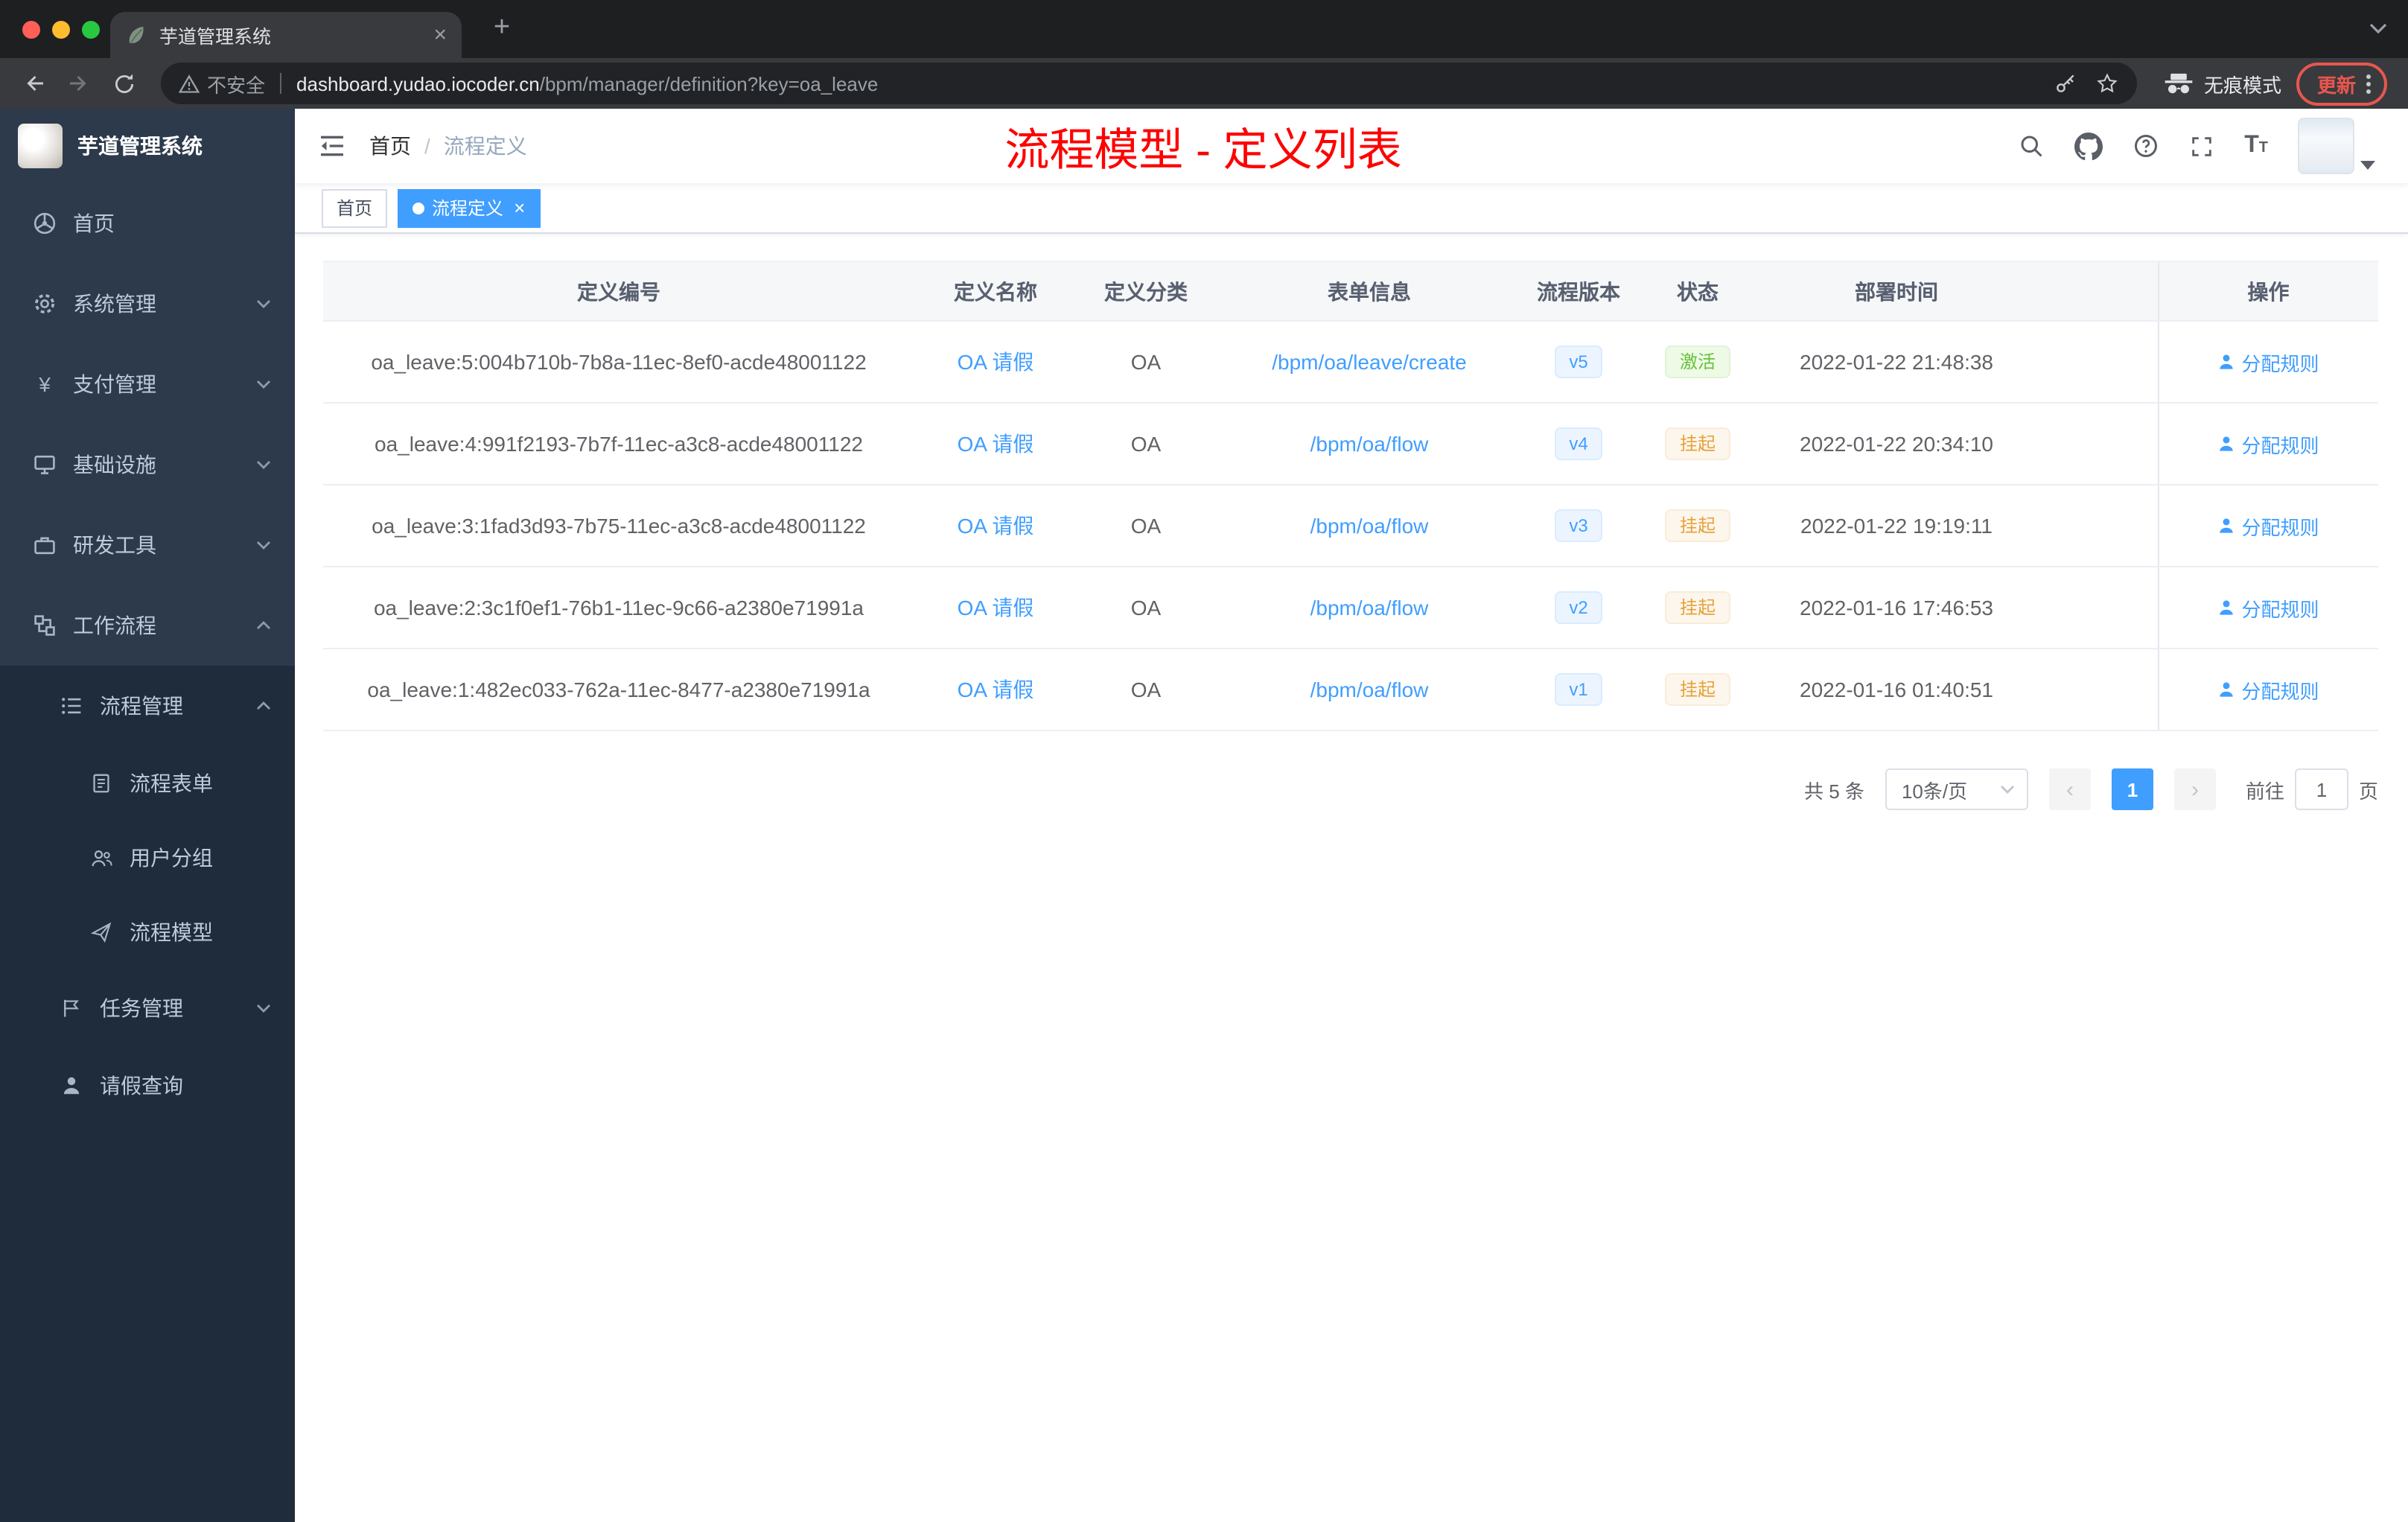 This screenshot has width=2408, height=1522. I want to click on sidebar-item-label: 请假查询, so click(141, 1086).